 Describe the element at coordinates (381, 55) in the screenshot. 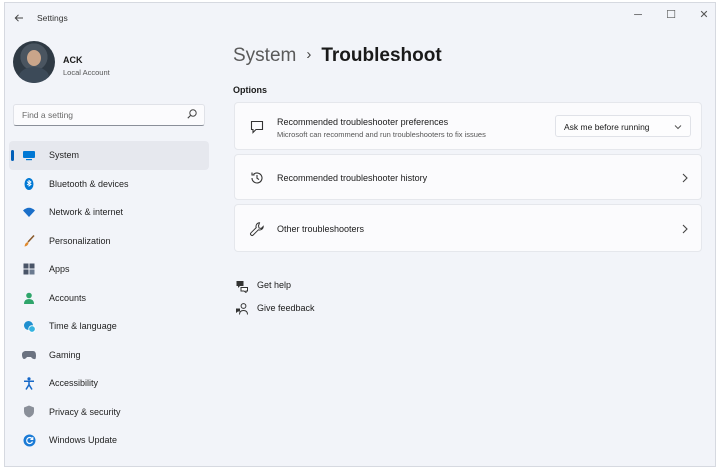

I see `page-title: Troubleshoot` at that location.